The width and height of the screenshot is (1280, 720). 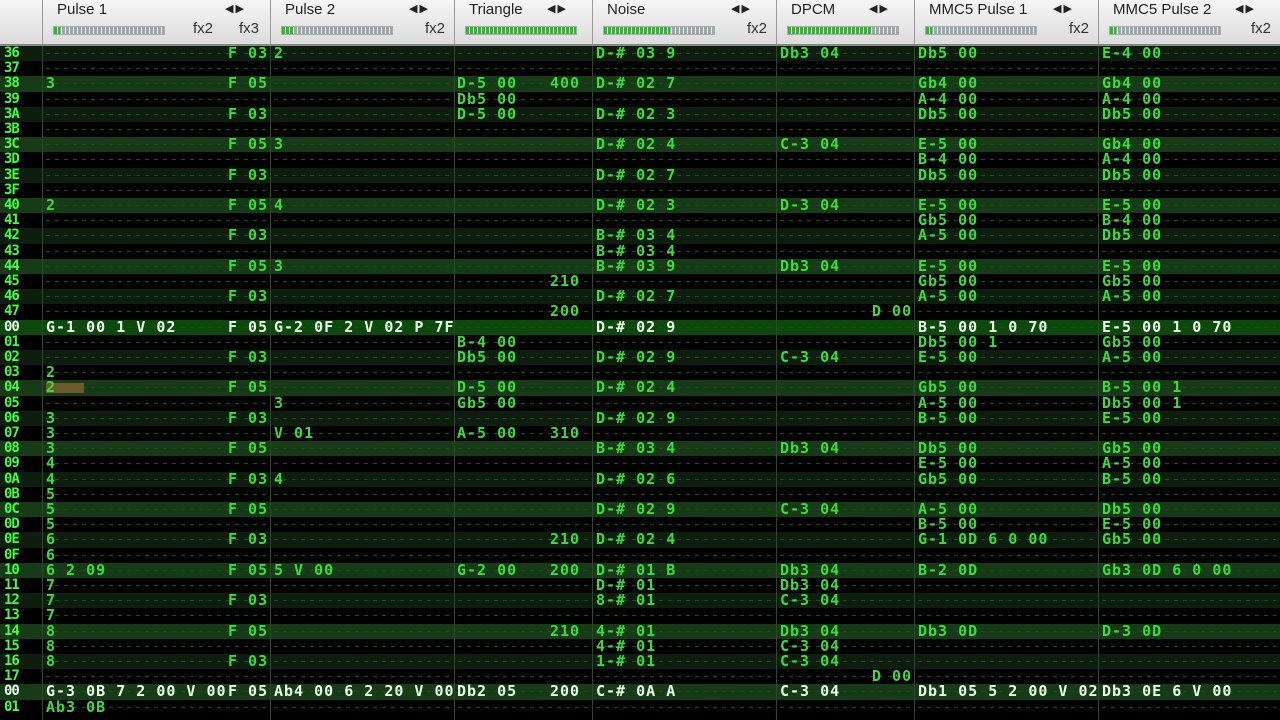 I want to click on note-cell-tr2: 400, so click(x=565, y=83).